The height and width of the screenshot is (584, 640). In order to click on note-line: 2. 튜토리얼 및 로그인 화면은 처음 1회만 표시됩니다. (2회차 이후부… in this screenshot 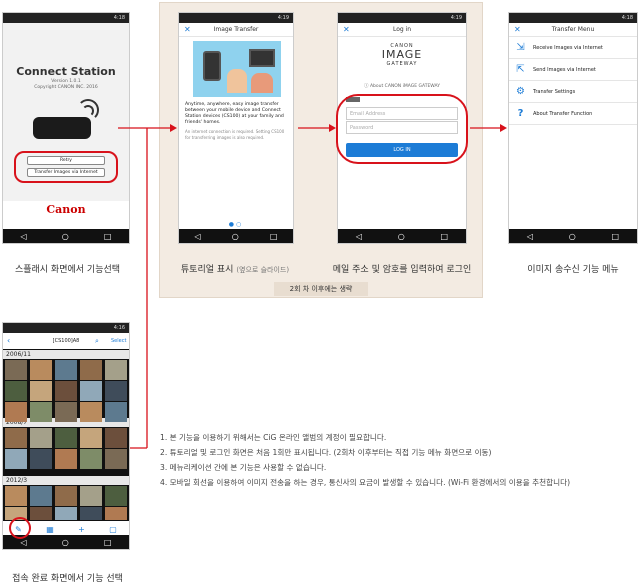, I will do `click(326, 452)`.